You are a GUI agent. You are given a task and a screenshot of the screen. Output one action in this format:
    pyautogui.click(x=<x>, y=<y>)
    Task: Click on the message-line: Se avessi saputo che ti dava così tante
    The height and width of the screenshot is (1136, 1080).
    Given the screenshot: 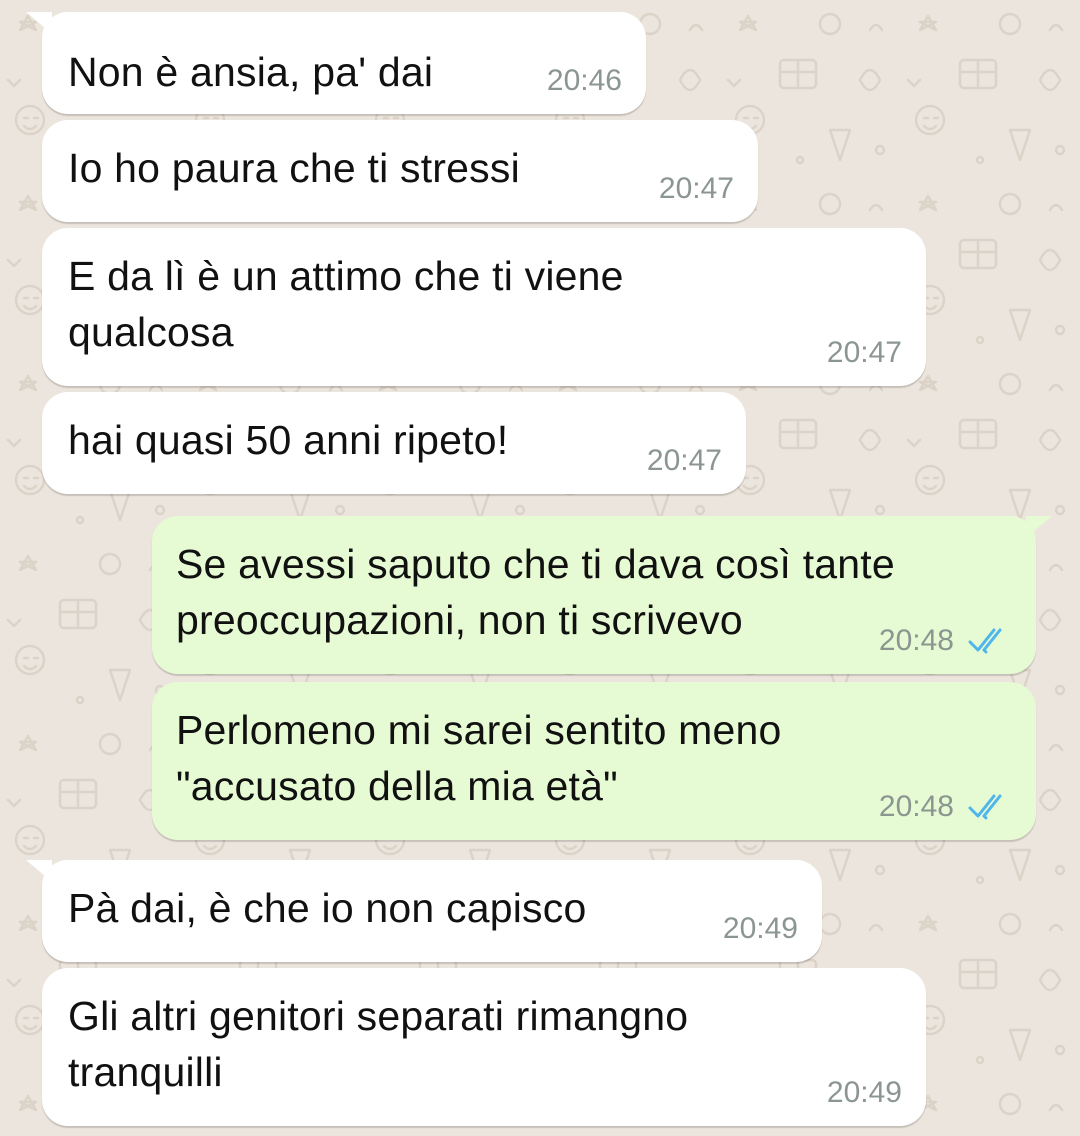 What is the action you would take?
    pyautogui.click(x=535, y=564)
    